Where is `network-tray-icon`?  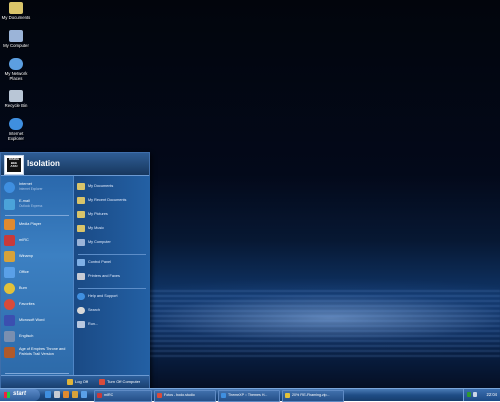 network-tray-icon is located at coordinates (469, 394).